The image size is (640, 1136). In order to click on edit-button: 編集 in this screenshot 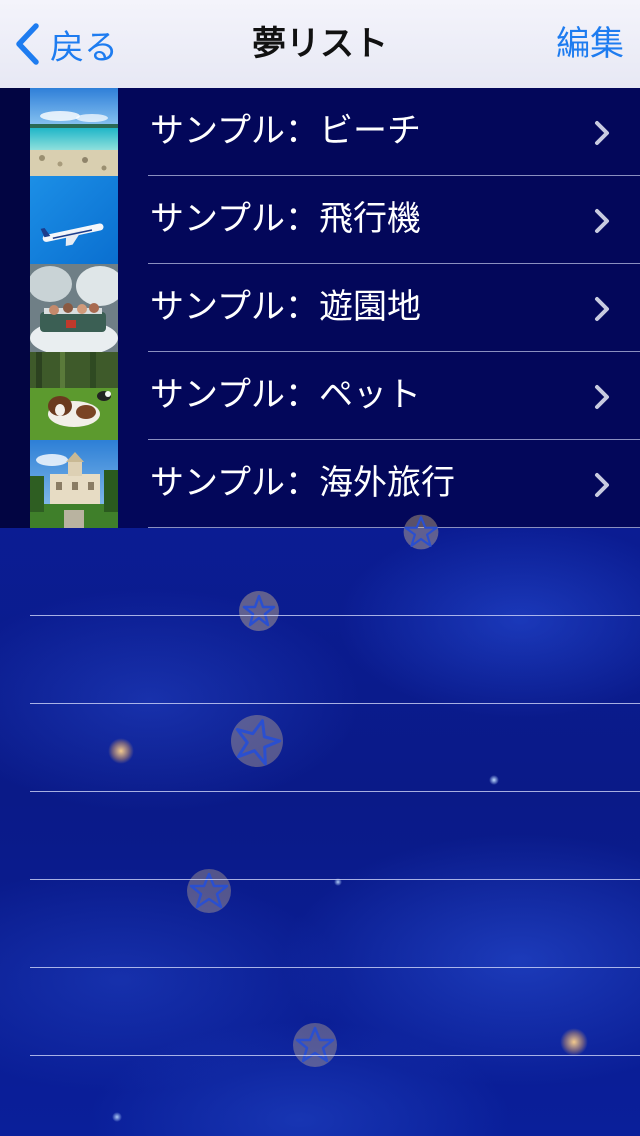, I will do `click(590, 44)`.